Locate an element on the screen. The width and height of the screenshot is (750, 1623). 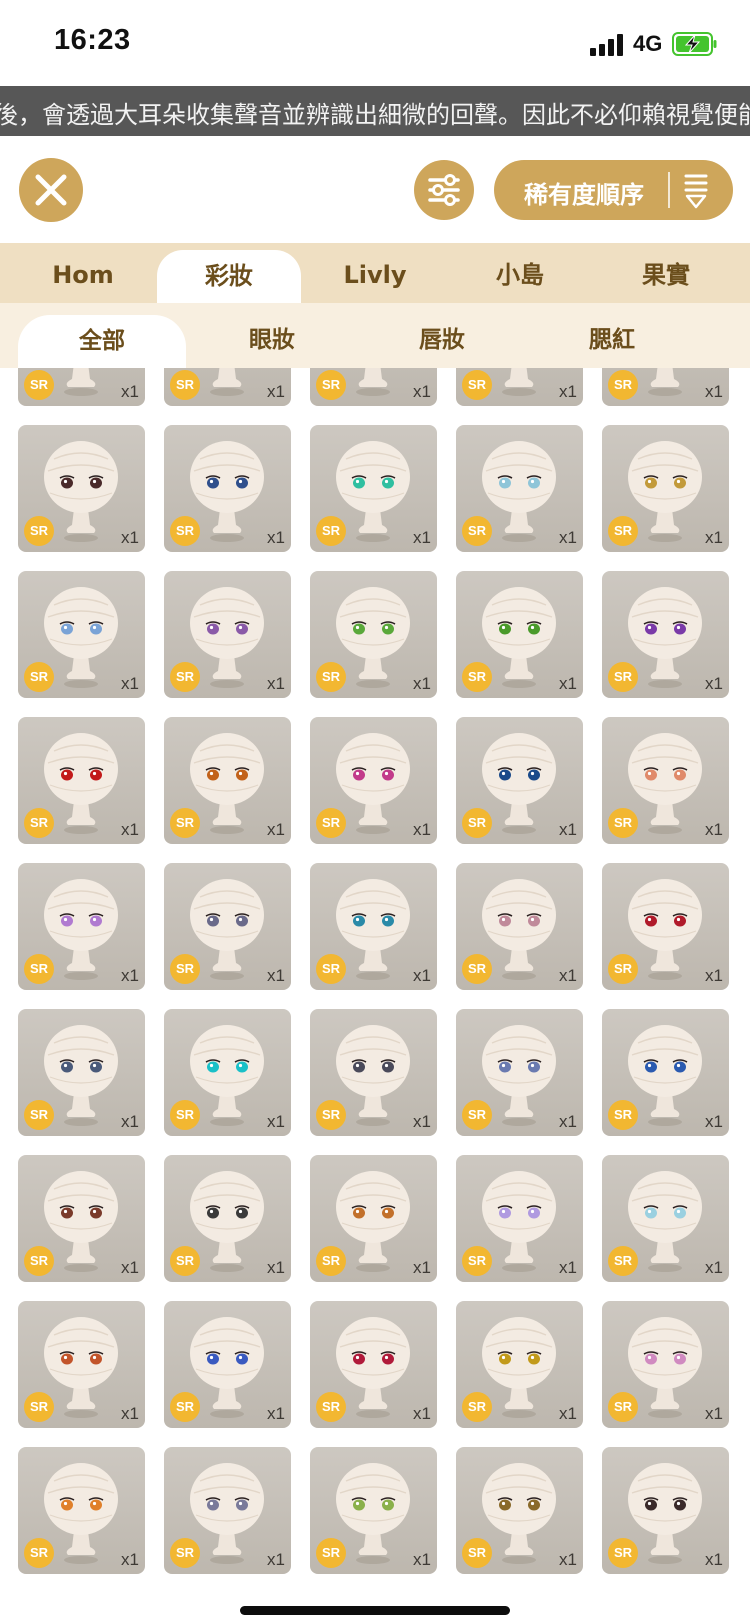
toolbar: 稀有度順序 is located at coordinates (375, 189).